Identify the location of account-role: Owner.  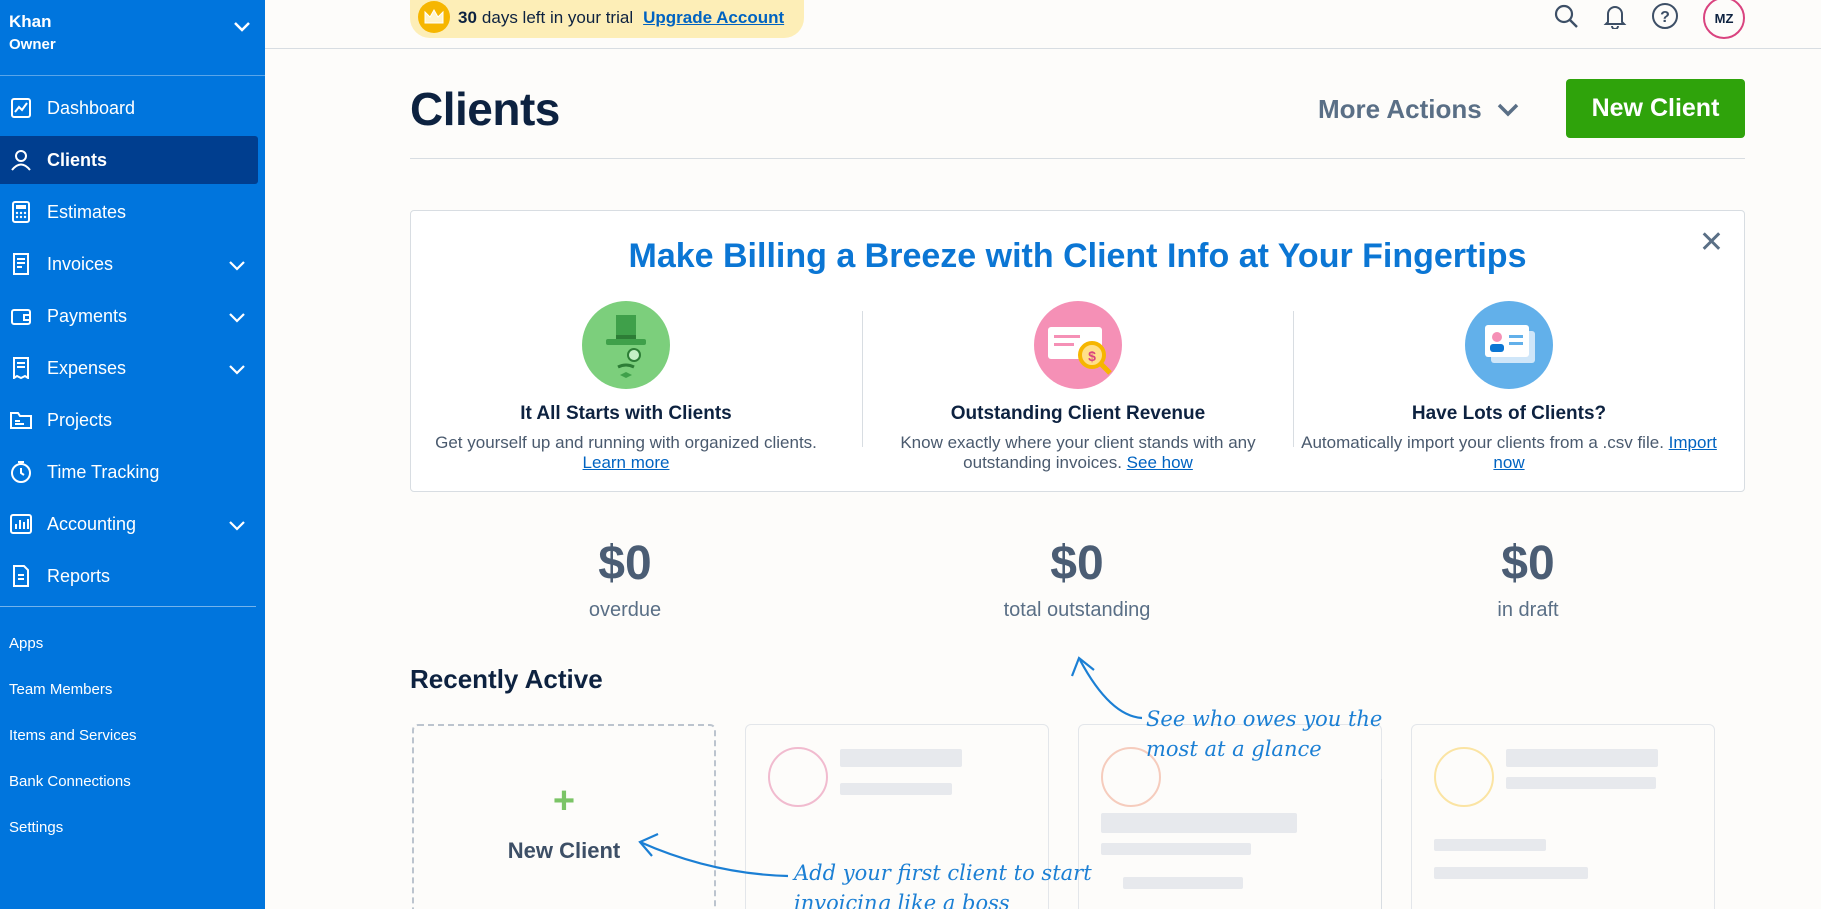
(32, 44).